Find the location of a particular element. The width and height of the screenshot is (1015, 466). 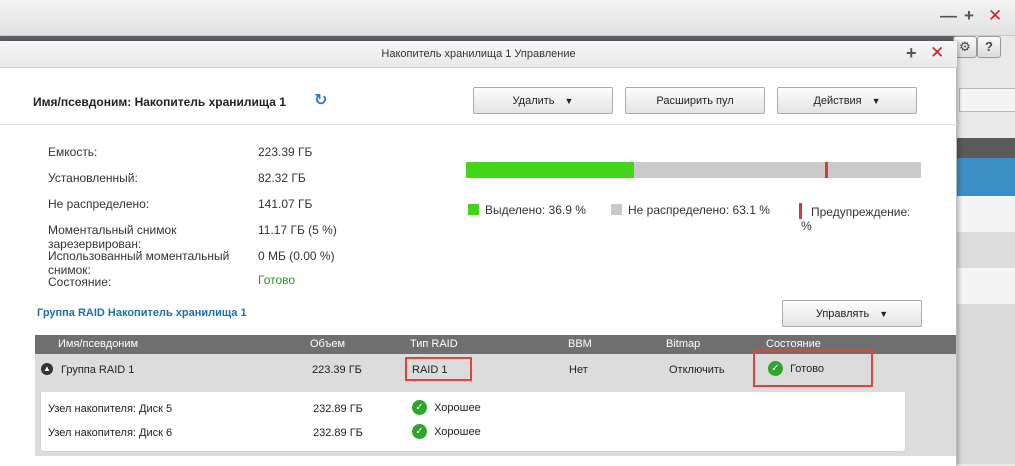

snapshot-reserved-value: 11.17 ГБ (5 %) is located at coordinates (297, 230).